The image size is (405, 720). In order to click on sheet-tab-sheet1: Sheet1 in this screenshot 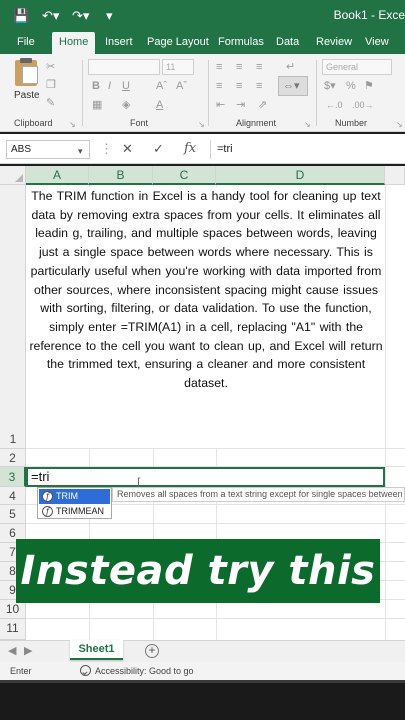, I will do `click(96, 650)`.